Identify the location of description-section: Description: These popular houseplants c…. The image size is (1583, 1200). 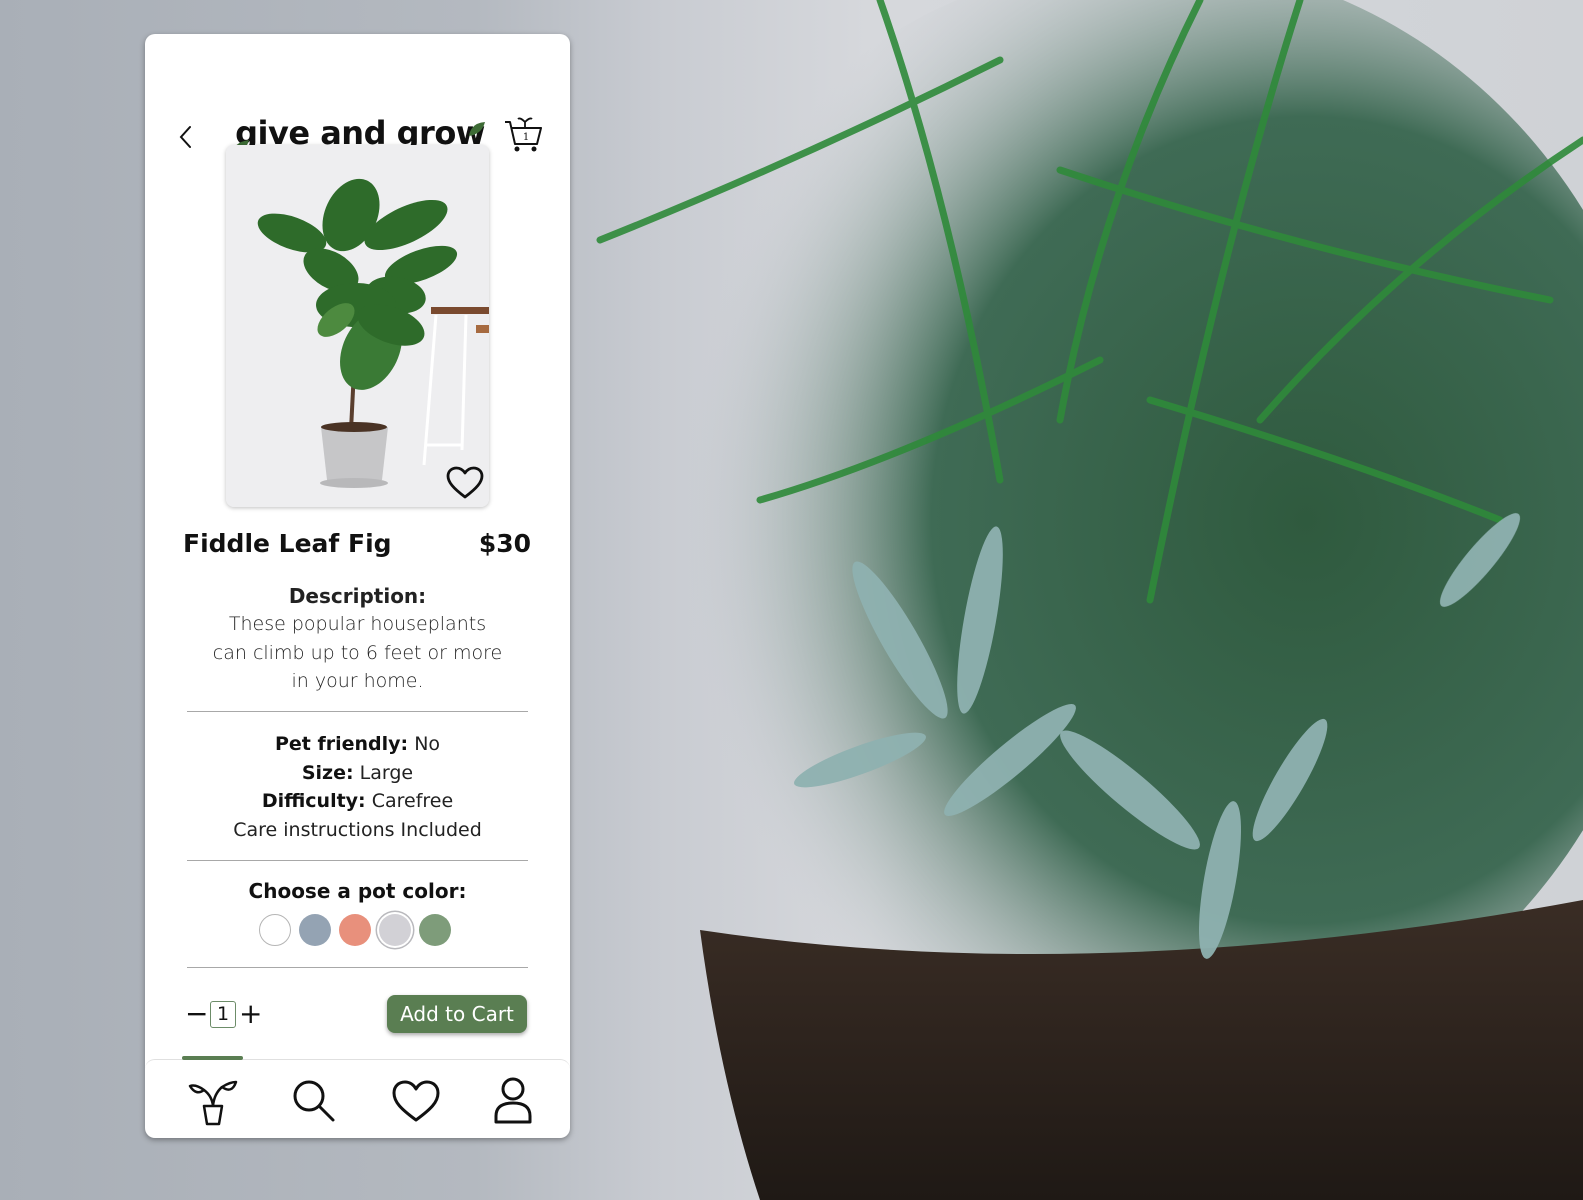
(357, 639).